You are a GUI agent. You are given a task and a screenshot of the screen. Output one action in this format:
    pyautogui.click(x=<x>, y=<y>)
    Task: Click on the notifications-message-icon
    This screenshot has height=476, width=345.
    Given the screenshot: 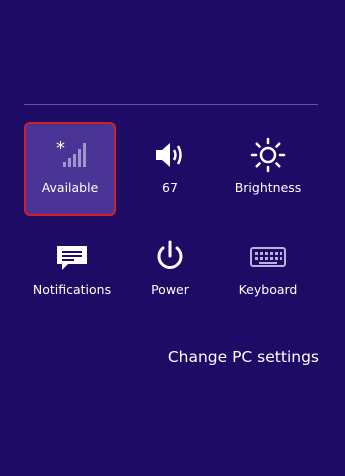 What is the action you would take?
    pyautogui.click(x=72, y=257)
    